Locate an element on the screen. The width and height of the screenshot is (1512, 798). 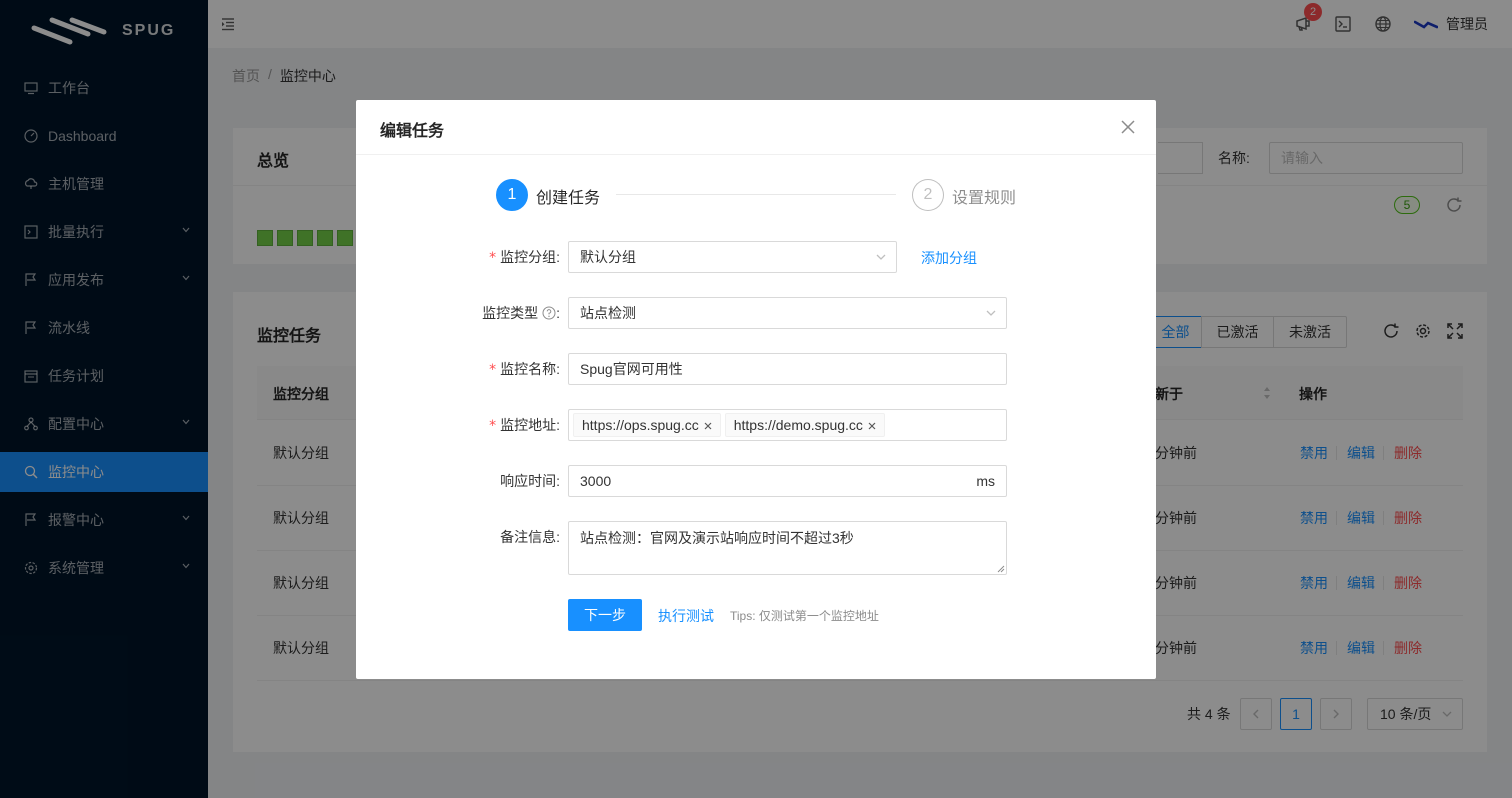
question-circle-icon is located at coordinates (549, 313).